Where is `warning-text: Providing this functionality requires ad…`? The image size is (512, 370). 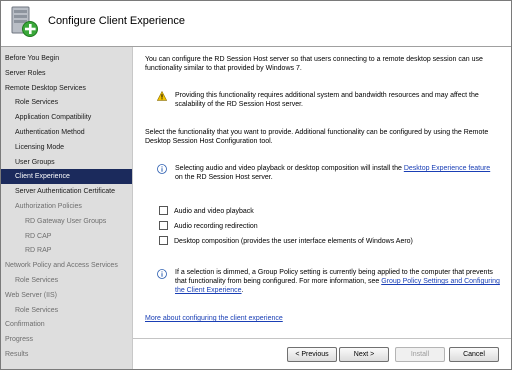 warning-text: Providing this functionality requires ad… is located at coordinates (327, 100).